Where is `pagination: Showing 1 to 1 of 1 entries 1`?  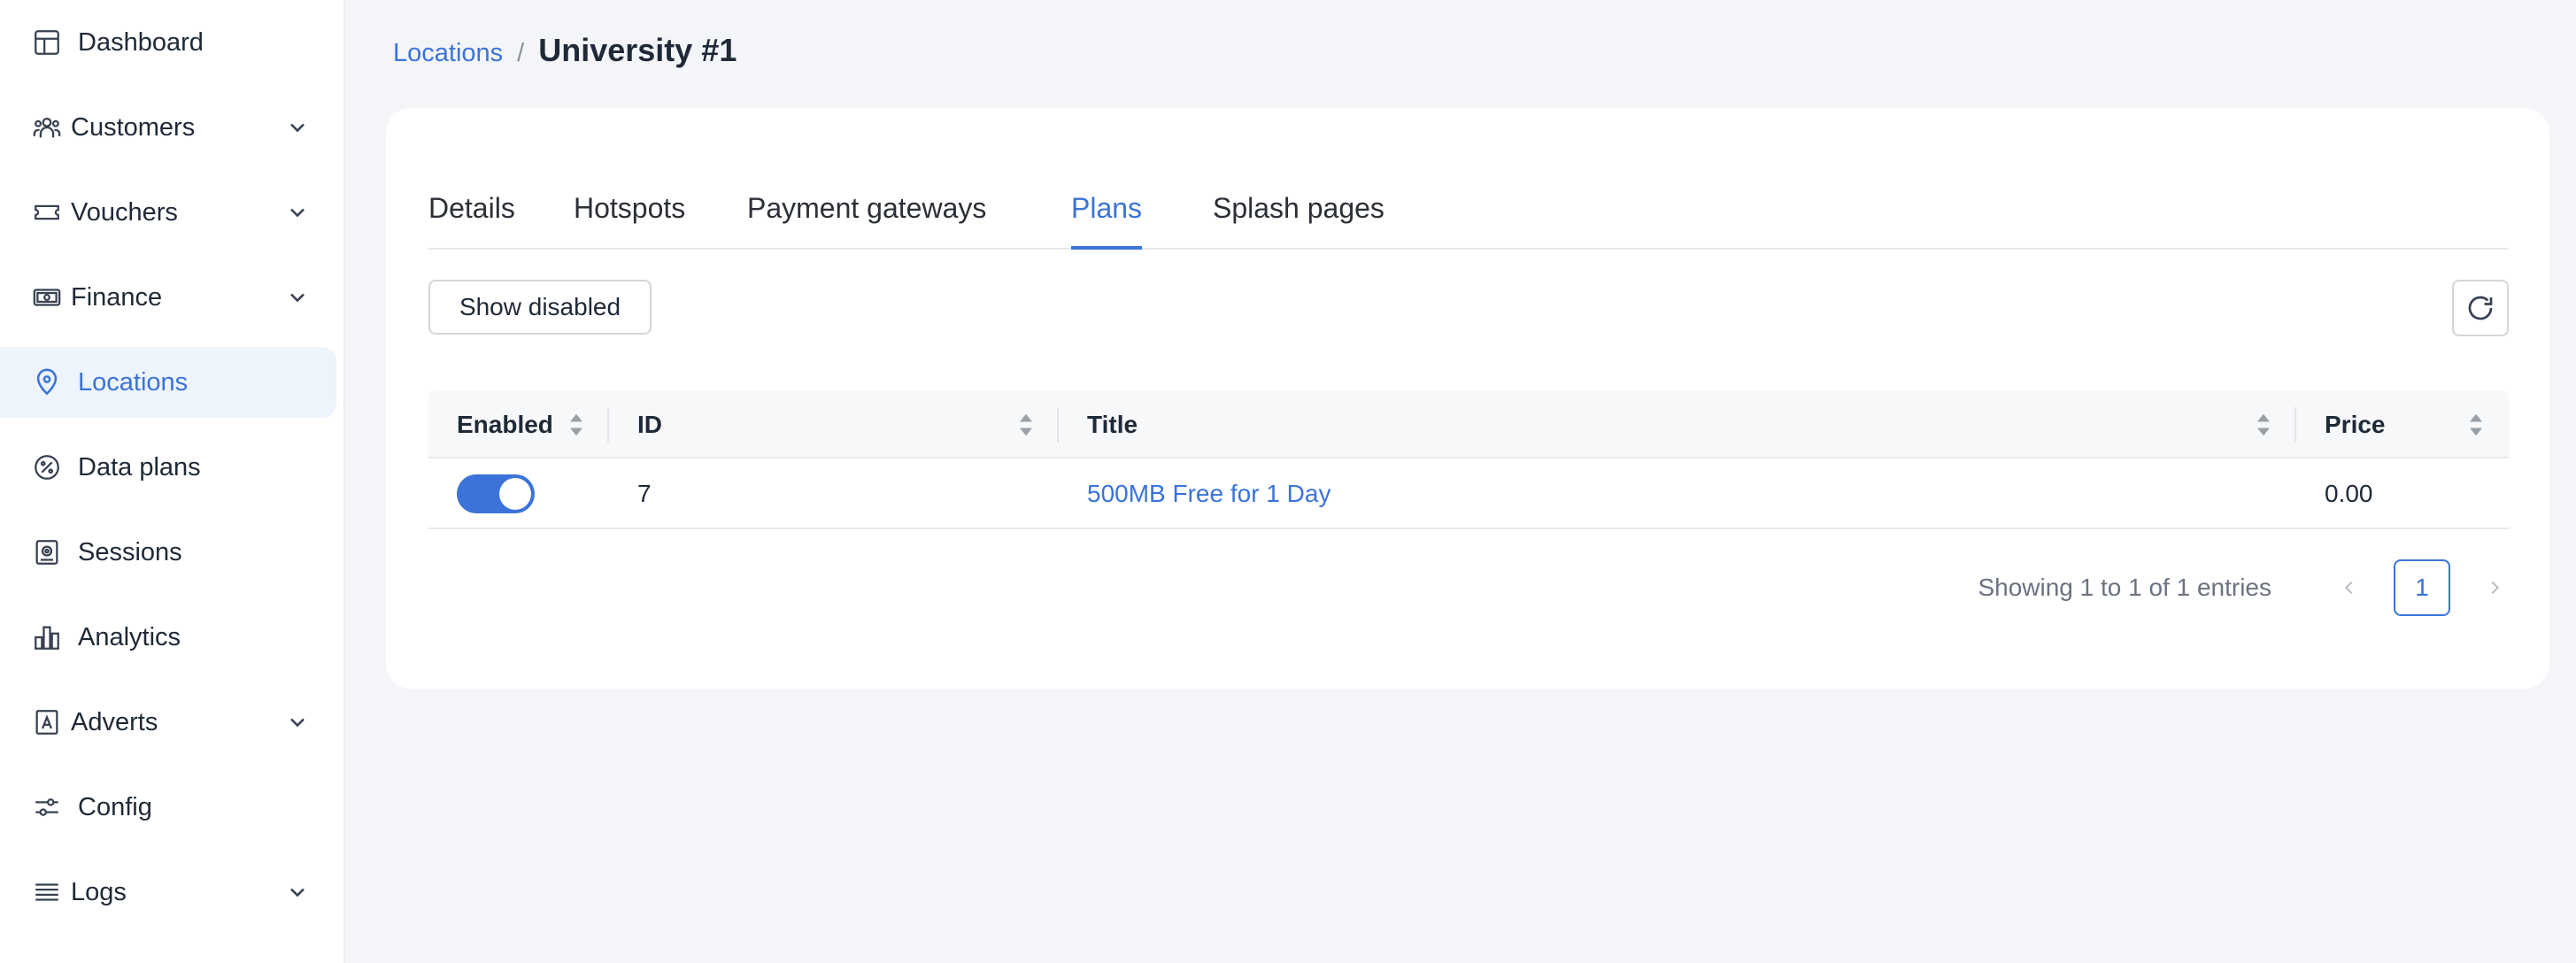
pagination: Showing 1 to 1 of 1 entries 1 is located at coordinates (2242, 588).